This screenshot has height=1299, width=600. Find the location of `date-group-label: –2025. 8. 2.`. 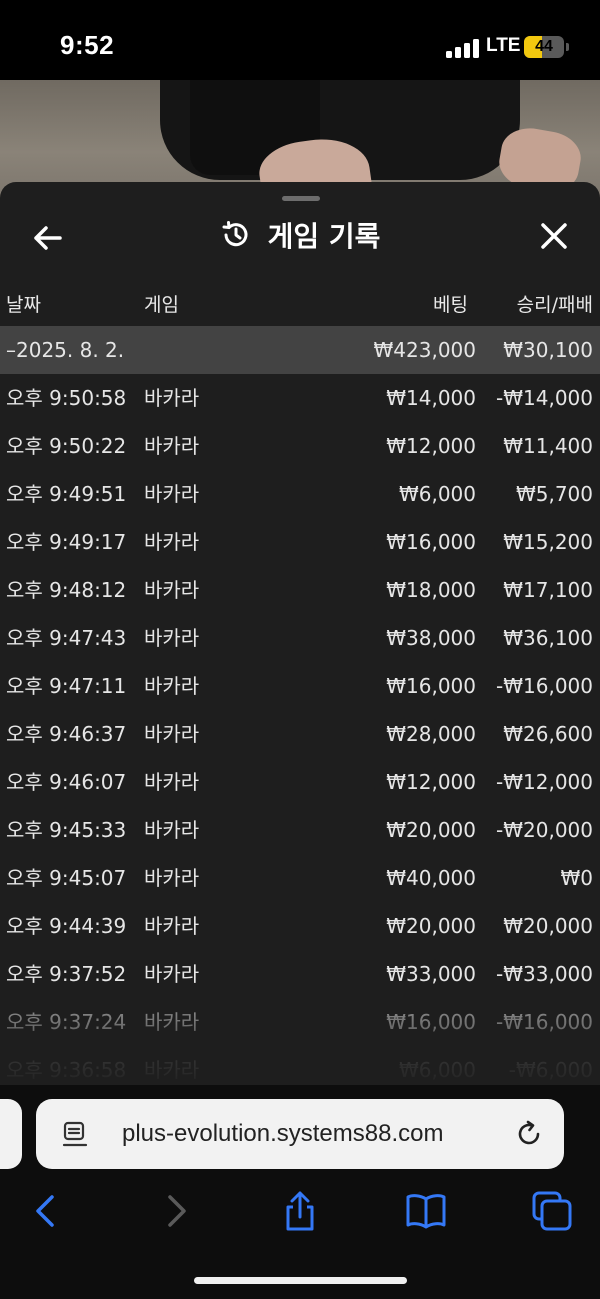

date-group-label: –2025. 8. 2. is located at coordinates (65, 350).